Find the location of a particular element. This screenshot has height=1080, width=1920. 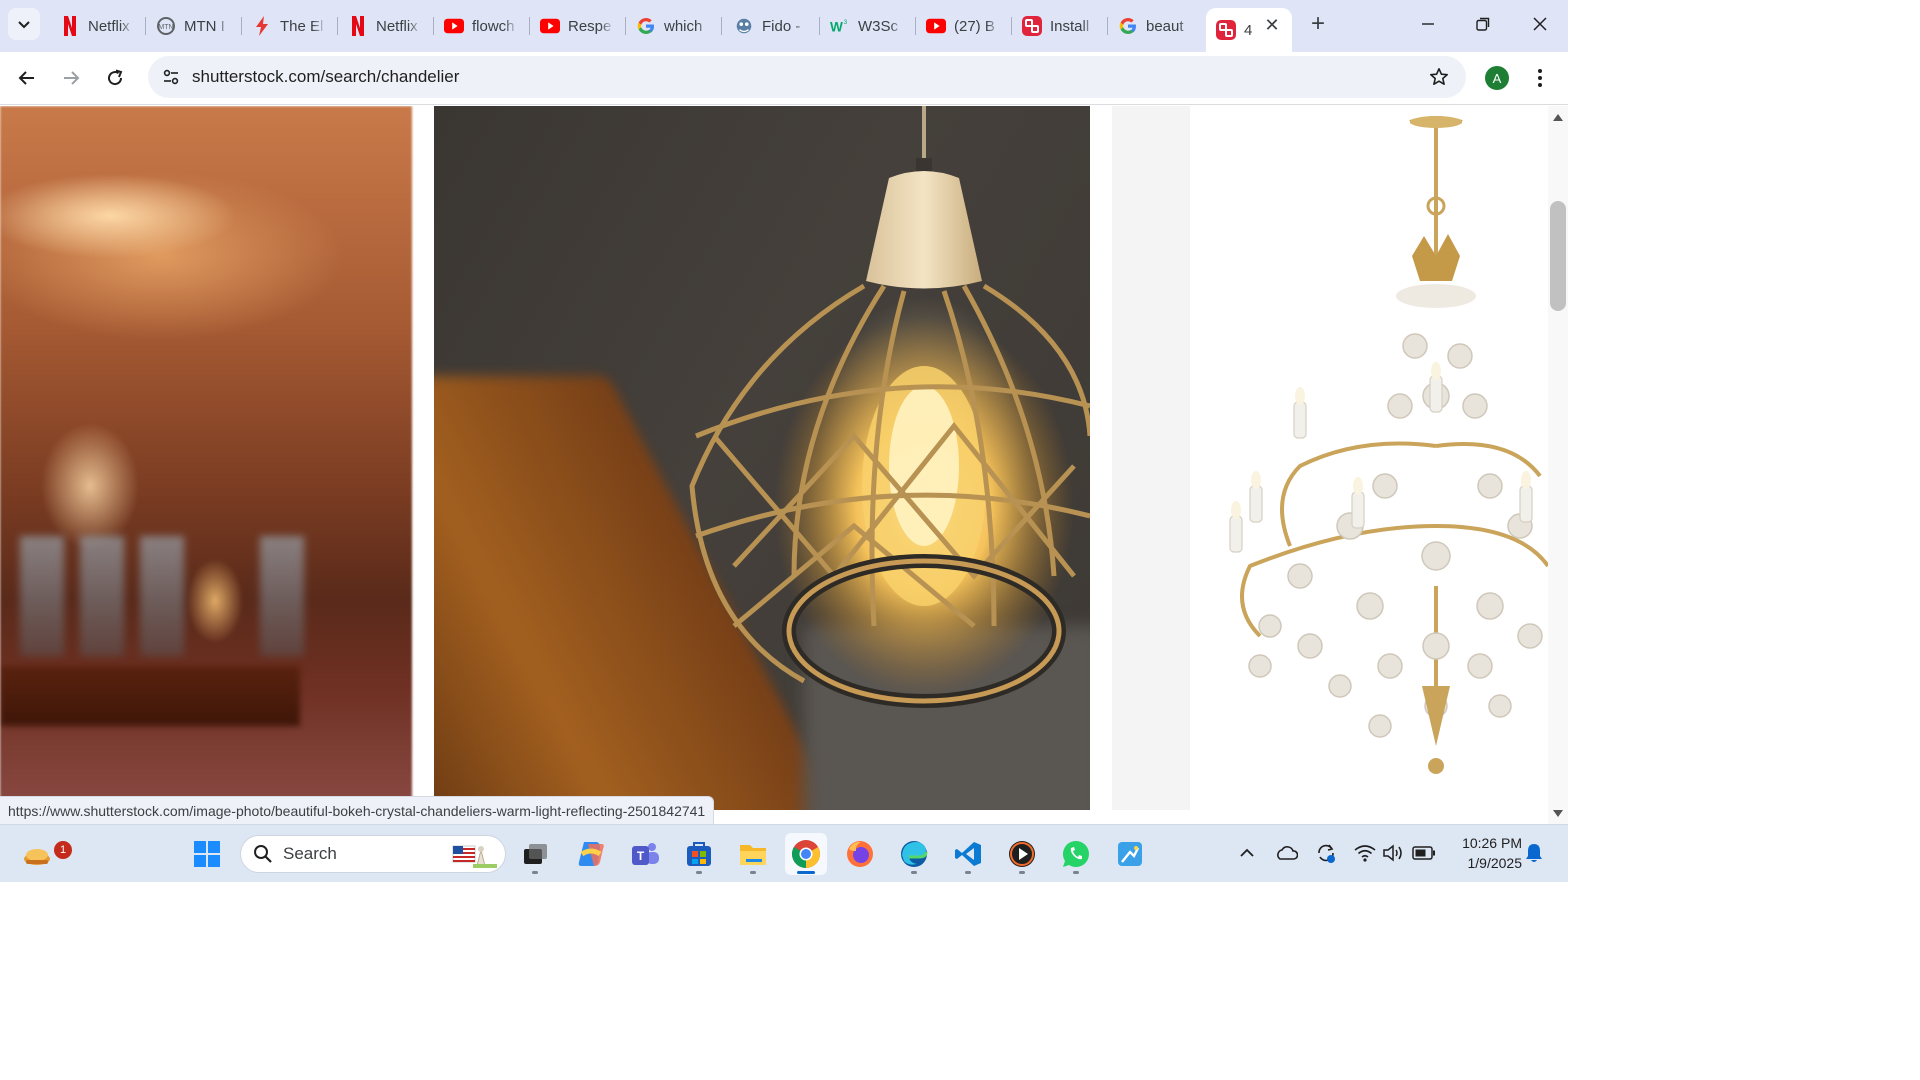

search-highlight-flag-icon is located at coordinates (474, 856).